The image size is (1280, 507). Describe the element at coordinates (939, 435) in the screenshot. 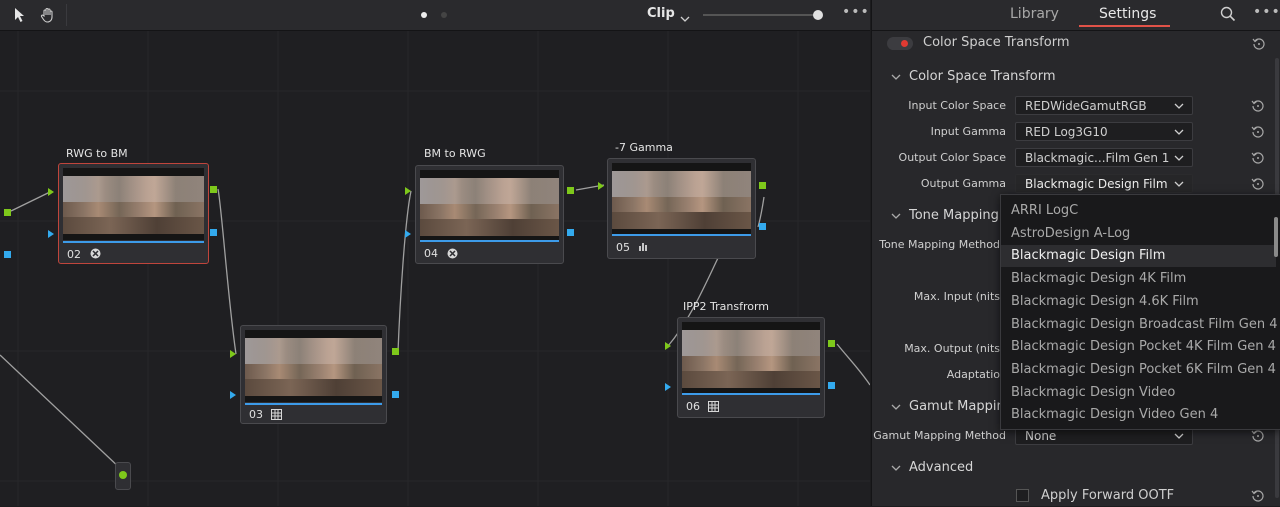

I see `gamut-mapping-method-label: Gamut Mapping Method` at that location.